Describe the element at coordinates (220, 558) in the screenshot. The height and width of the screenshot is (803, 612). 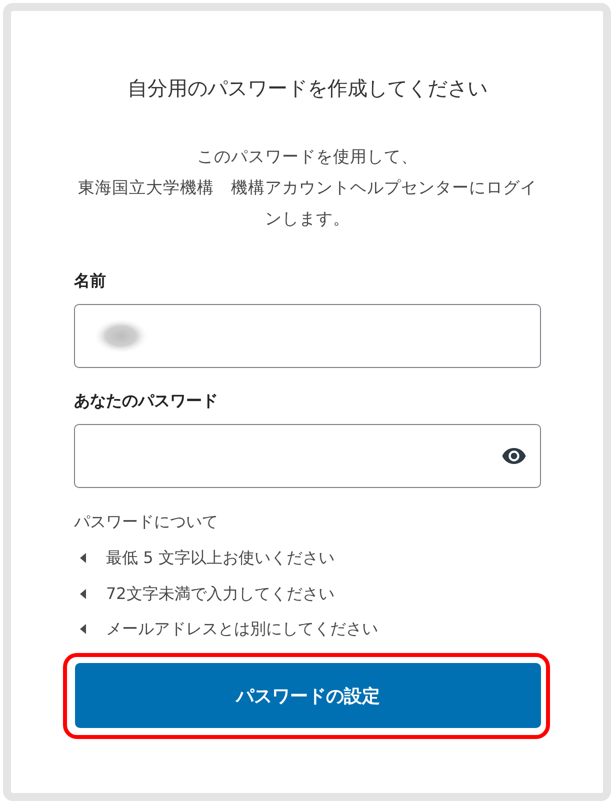
I see `rule-text: 最低 5 文字以上お使いください` at that location.